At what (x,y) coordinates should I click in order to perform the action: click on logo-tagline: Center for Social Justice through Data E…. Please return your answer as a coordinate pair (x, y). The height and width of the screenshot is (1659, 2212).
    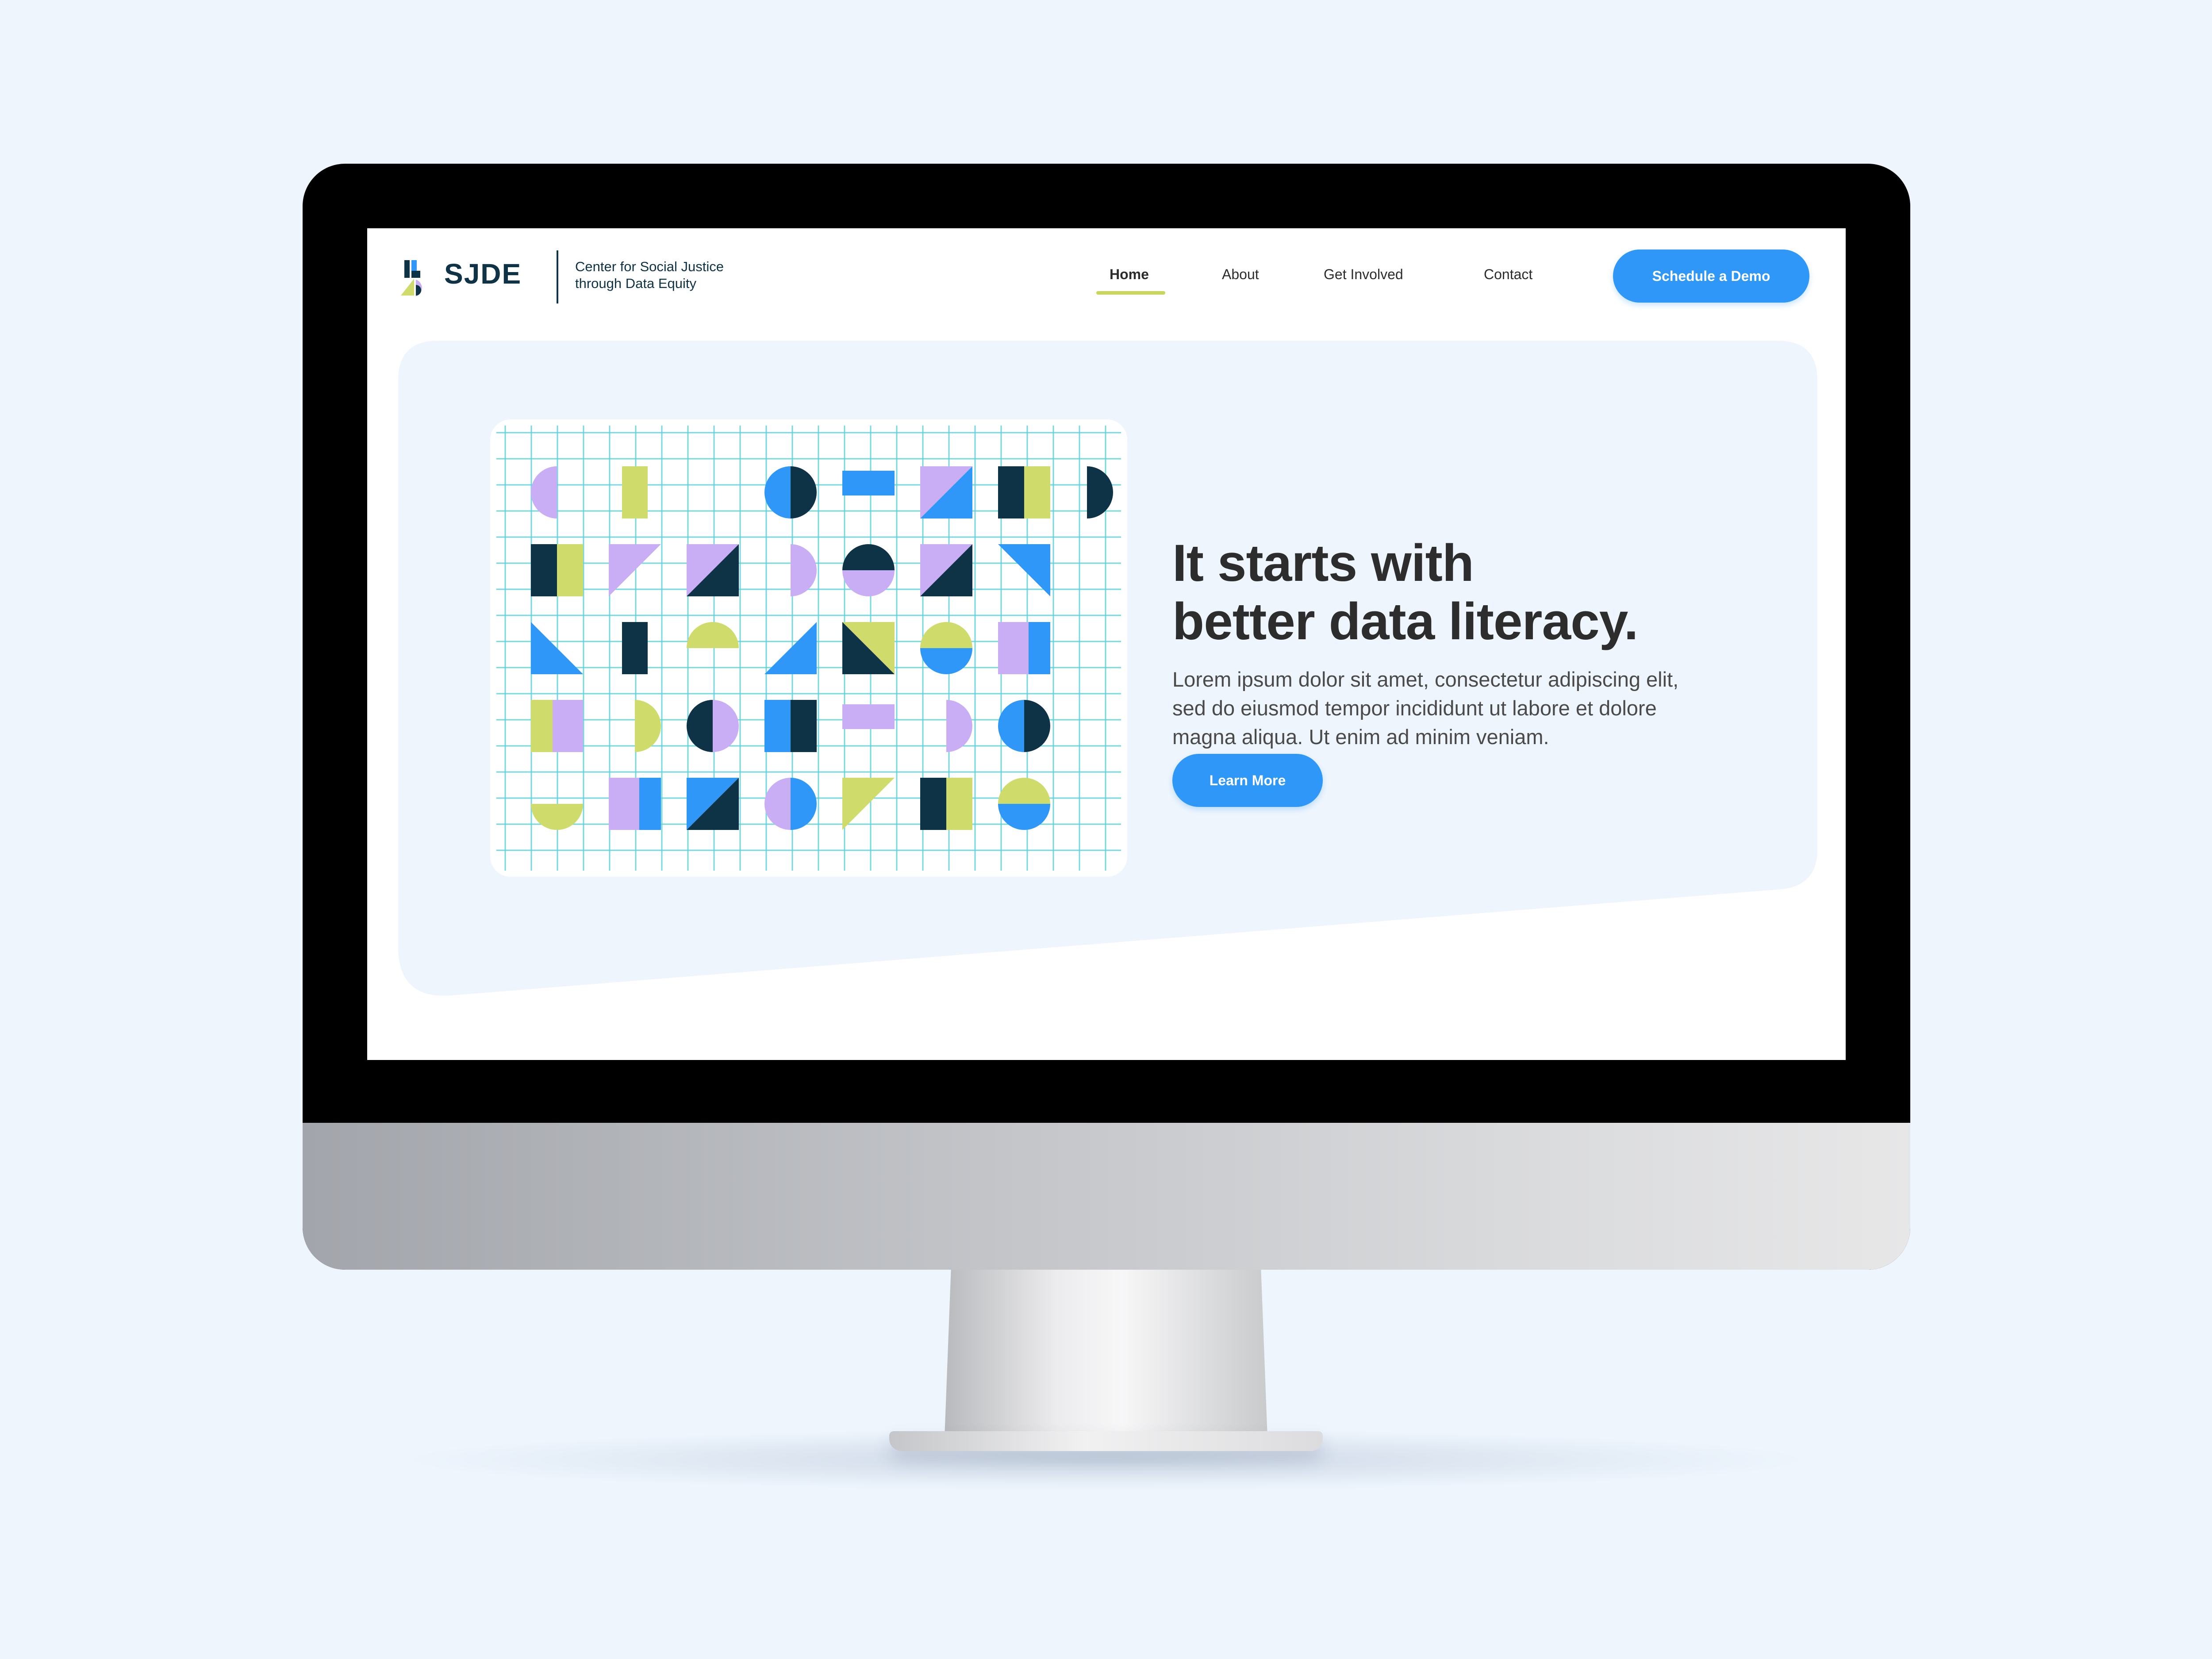
    Looking at the image, I should click on (690, 275).